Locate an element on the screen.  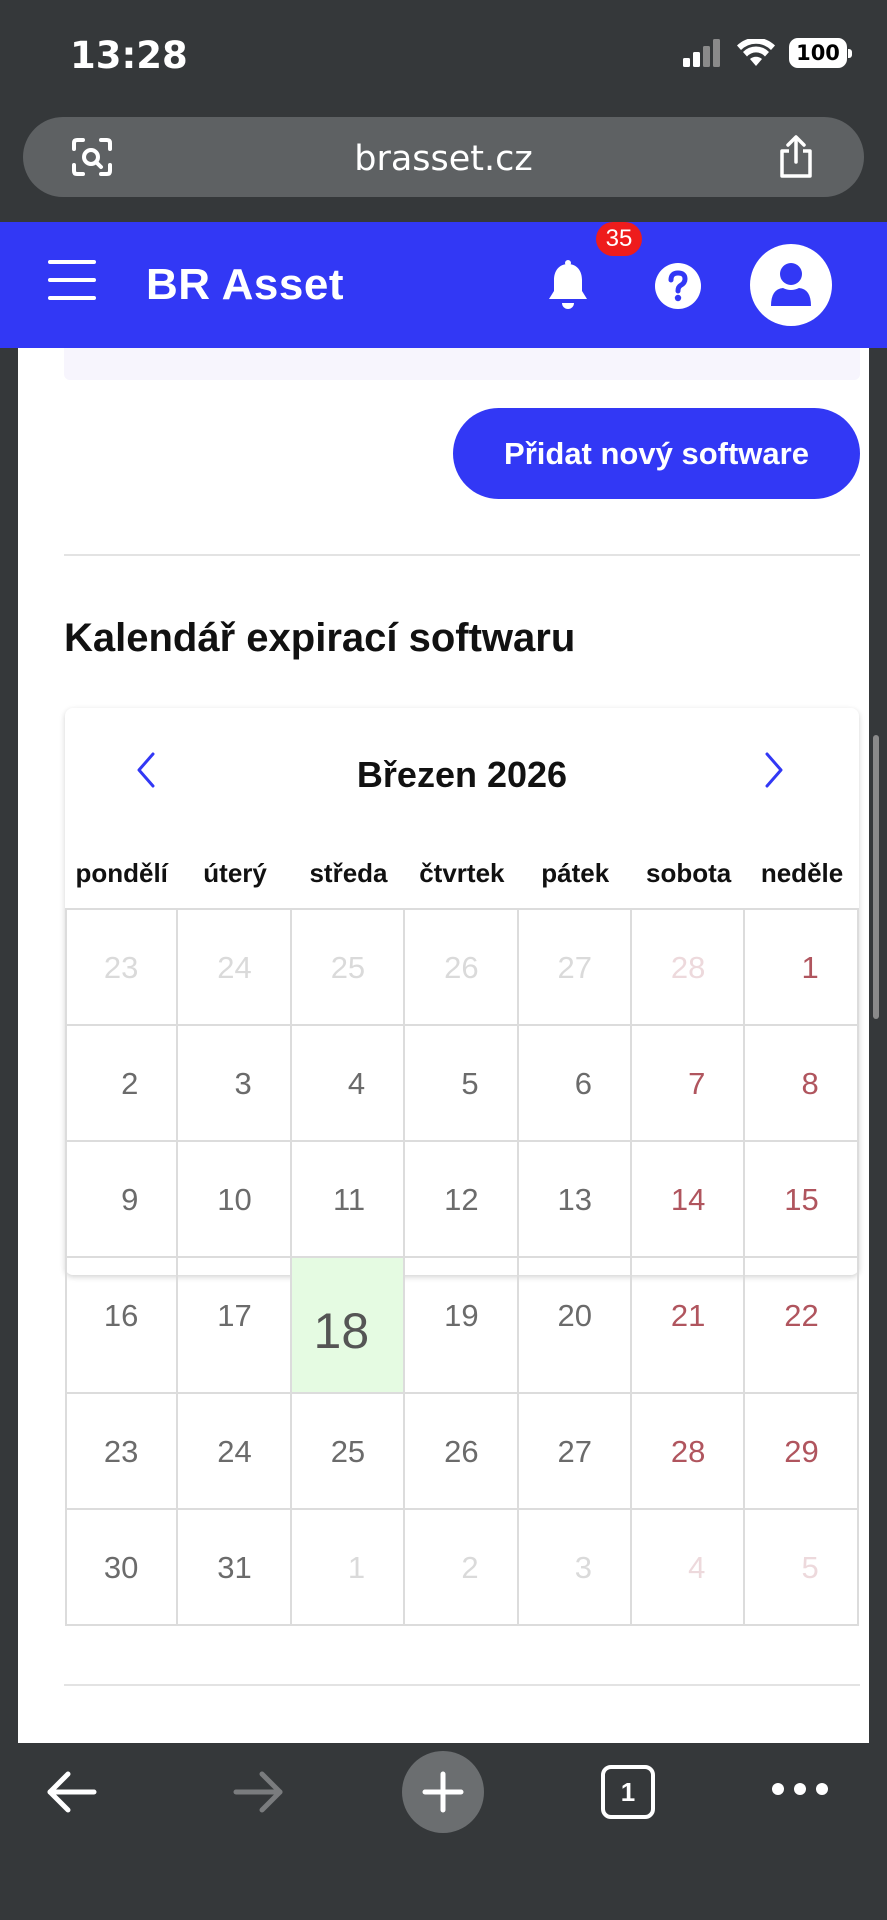
calendar-week: 23 24 25 26 27 28 1 is located at coordinates (462, 968).